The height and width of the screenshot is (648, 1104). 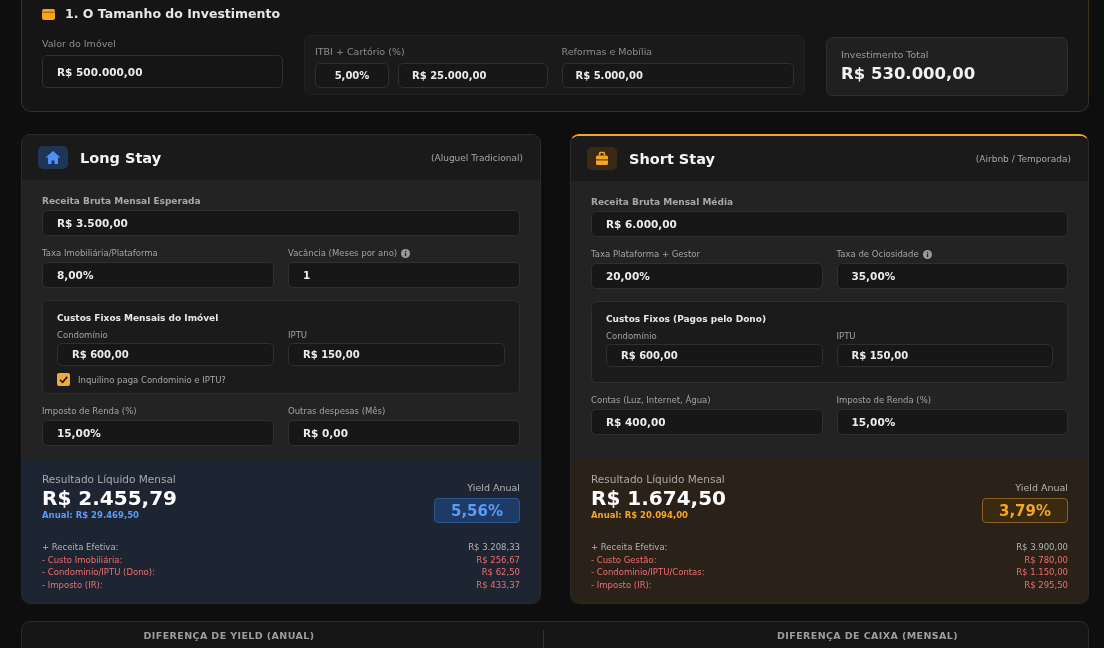 I want to click on field-label: Receita Bruta Mensal Média, so click(x=662, y=202).